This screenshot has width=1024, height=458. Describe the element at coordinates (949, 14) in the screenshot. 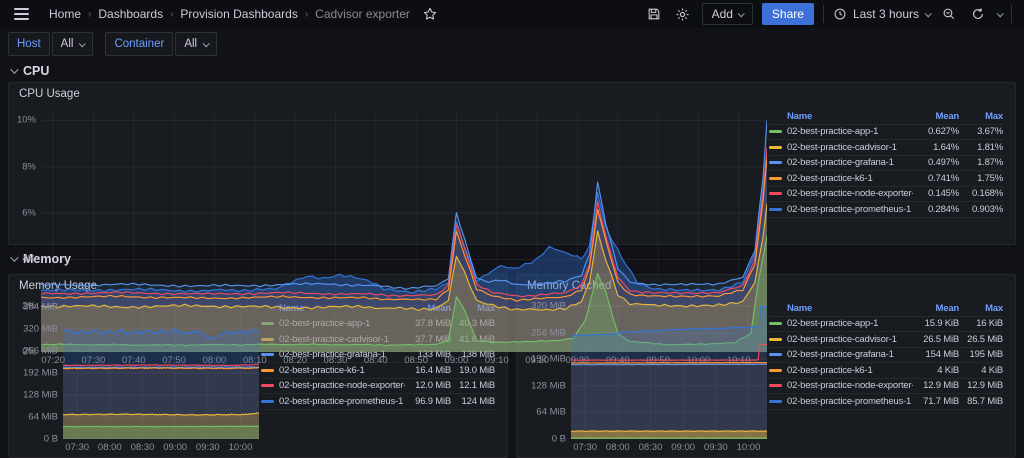

I see `zoom-out-time-icon` at that location.